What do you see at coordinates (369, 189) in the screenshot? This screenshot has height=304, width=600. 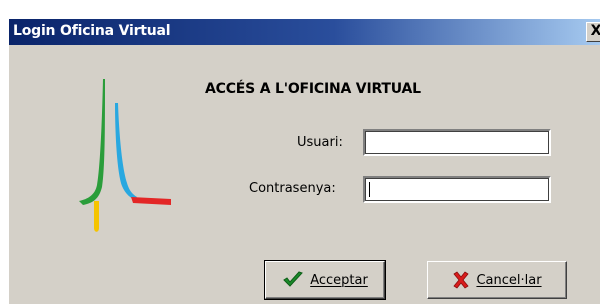 I see `text-caret` at bounding box center [369, 189].